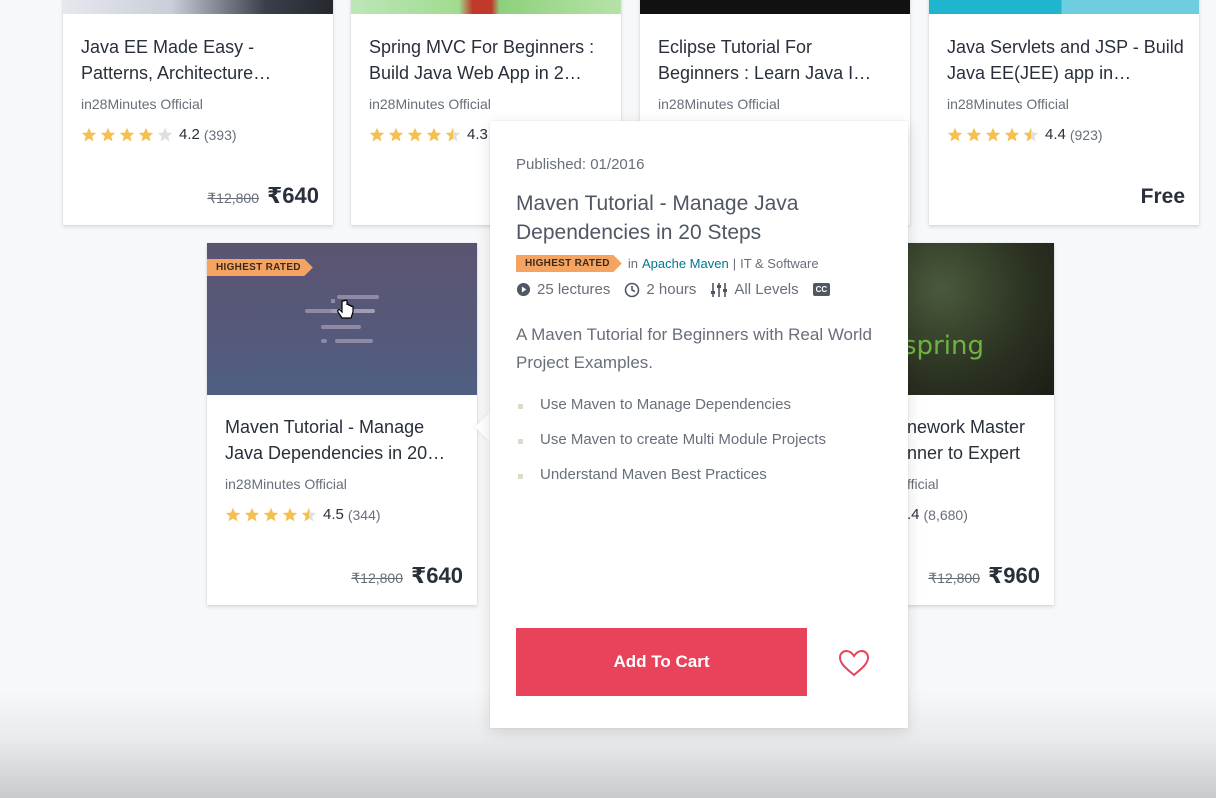  Describe the element at coordinates (779, 263) in the screenshot. I see `subcategory-link: IT & Software` at that location.